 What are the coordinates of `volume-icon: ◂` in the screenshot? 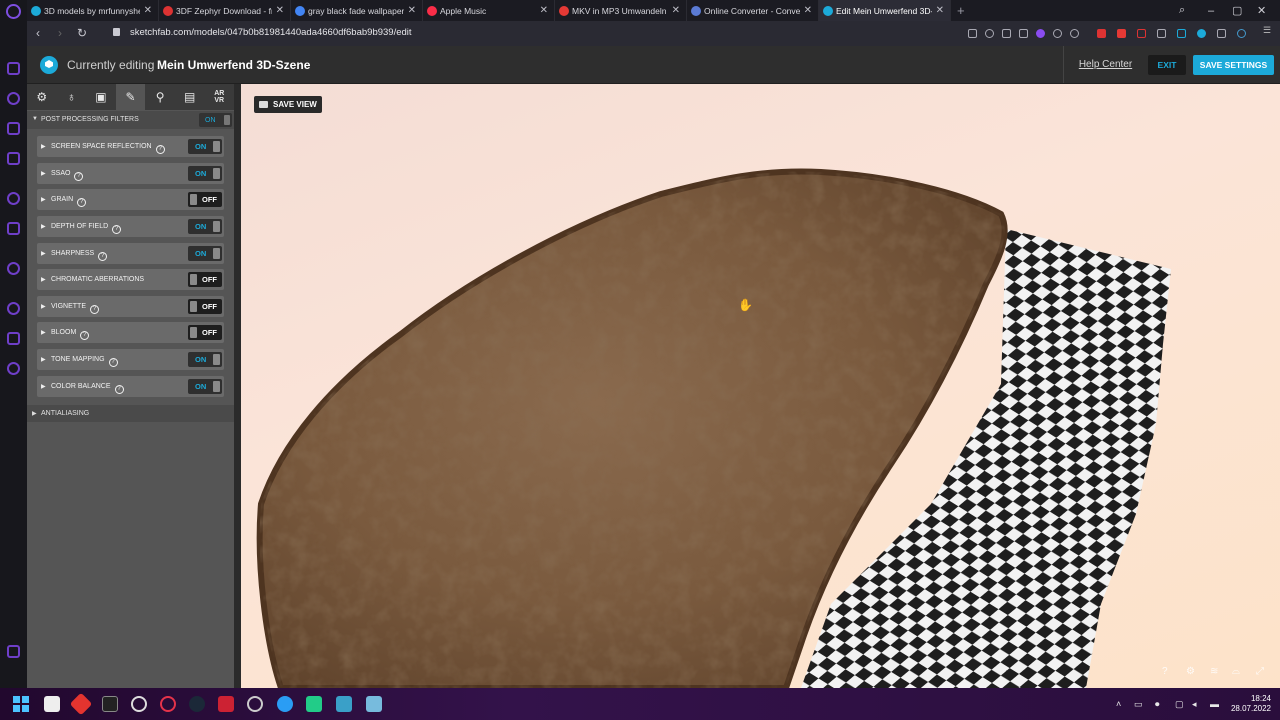 It's located at (1194, 704).